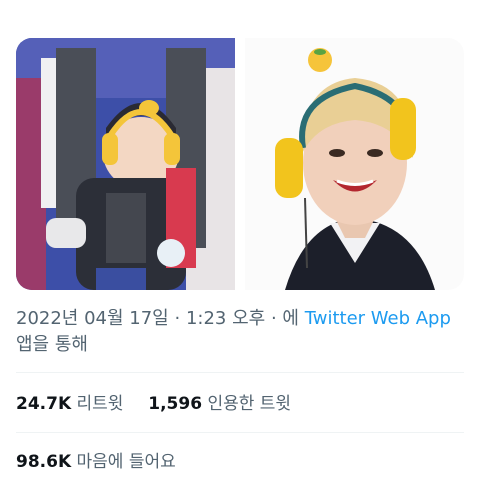  What do you see at coordinates (175, 404) in the screenshot?
I see `quotes-count: 1,596` at bounding box center [175, 404].